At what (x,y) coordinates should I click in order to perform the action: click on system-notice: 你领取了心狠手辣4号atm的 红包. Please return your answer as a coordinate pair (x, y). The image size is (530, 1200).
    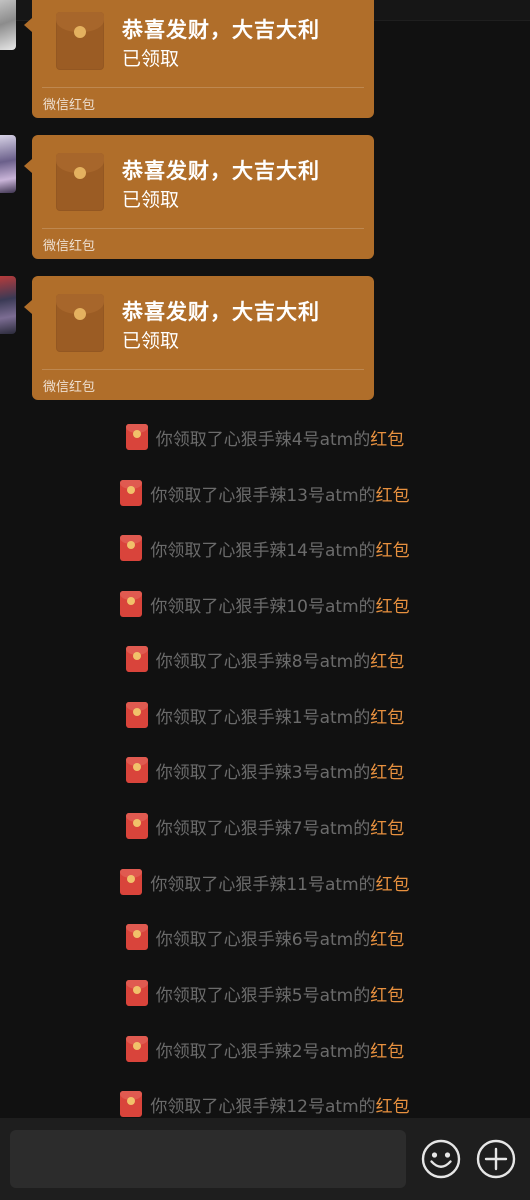
    Looking at the image, I should click on (265, 437).